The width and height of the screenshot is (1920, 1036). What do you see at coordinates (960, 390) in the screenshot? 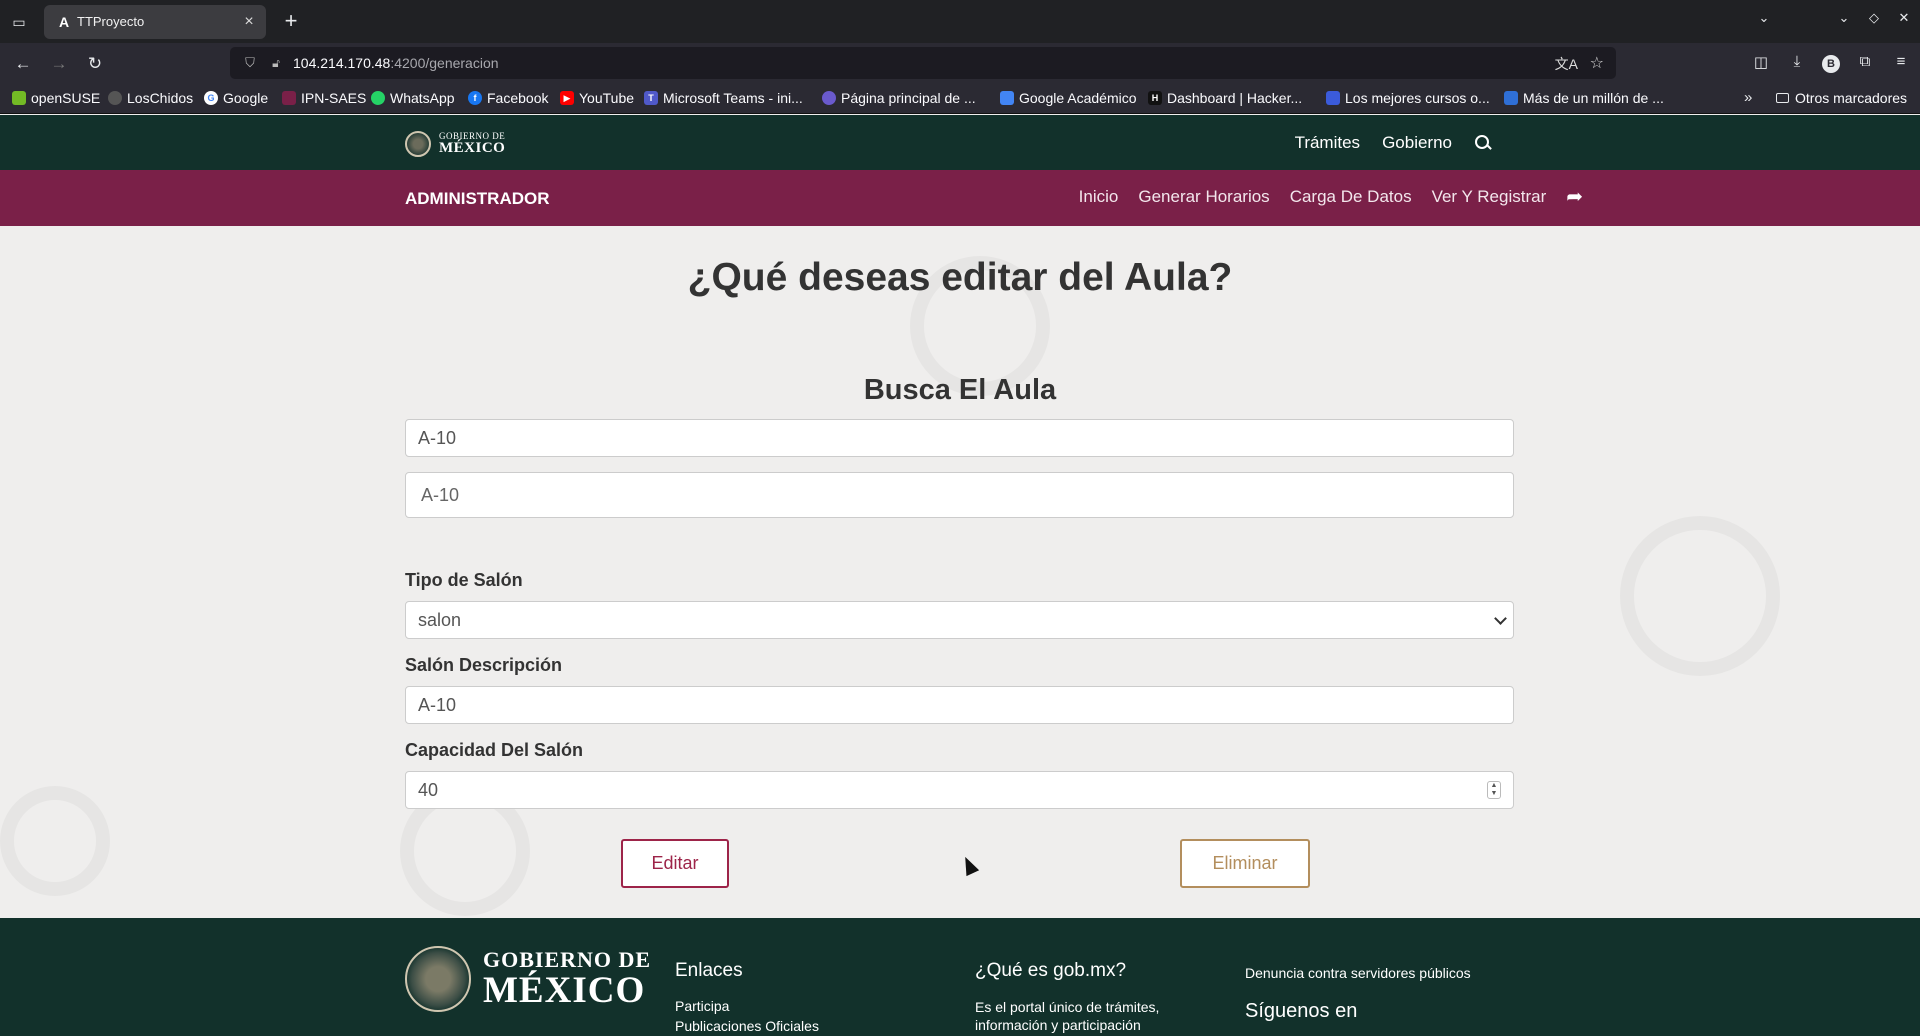
I see `section-title: Busca El Aula` at bounding box center [960, 390].